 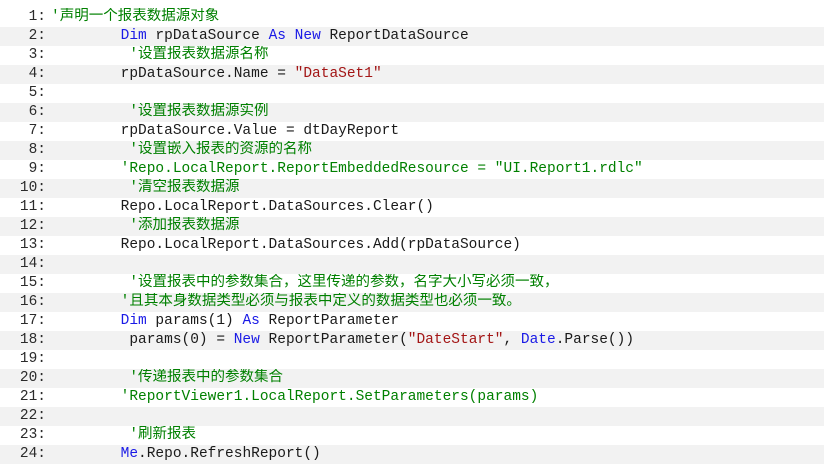 What do you see at coordinates (32, 283) in the screenshot?
I see `line-number: 15:` at bounding box center [32, 283].